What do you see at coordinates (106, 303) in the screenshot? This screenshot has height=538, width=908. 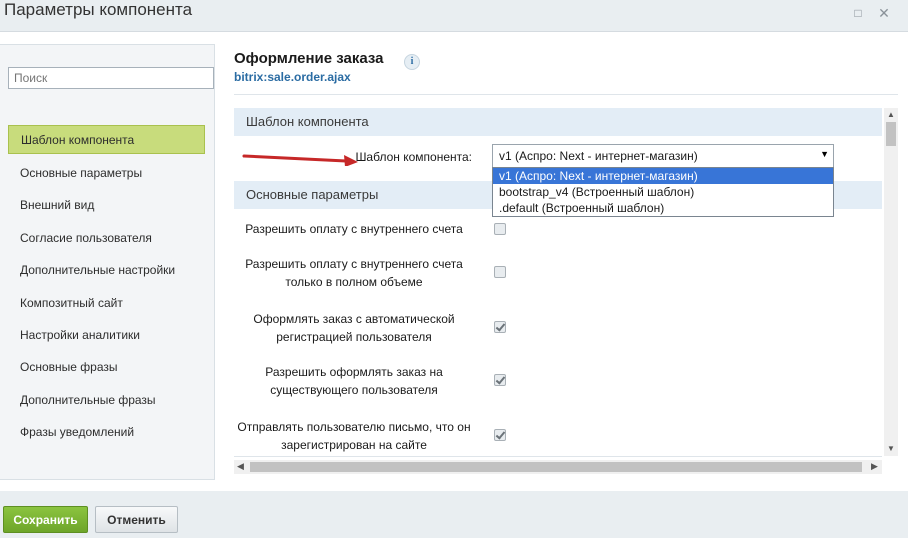 I see `sidebar-item-composite: Композитный сайт` at bounding box center [106, 303].